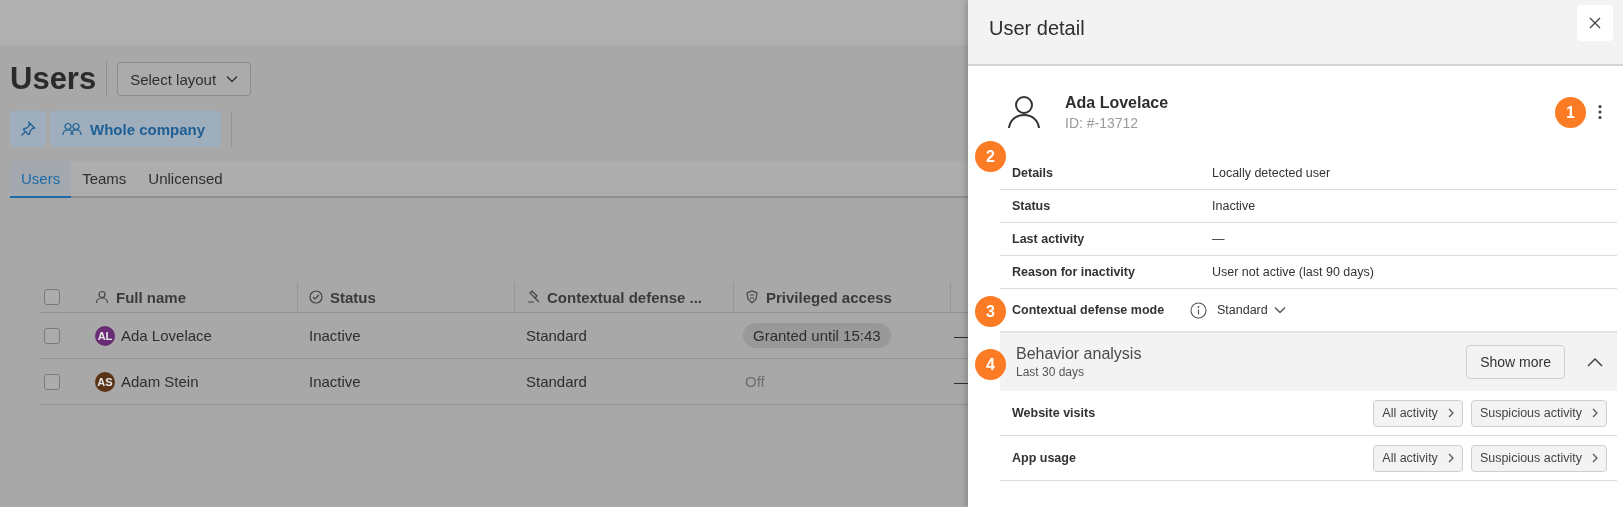 This screenshot has height=507, width=1623. I want to click on page-title: Users, so click(59, 79).